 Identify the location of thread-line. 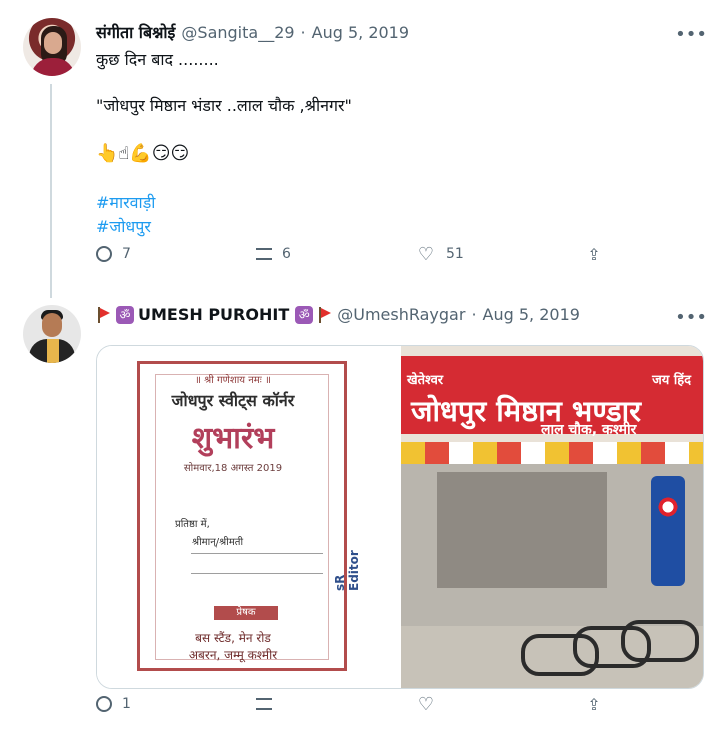
(51, 191).